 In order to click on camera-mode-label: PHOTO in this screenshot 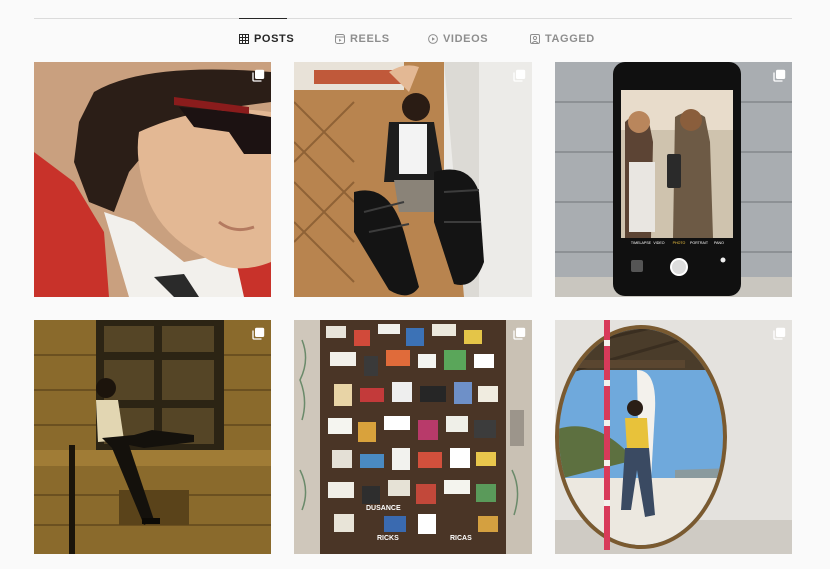, I will do `click(679, 243)`.